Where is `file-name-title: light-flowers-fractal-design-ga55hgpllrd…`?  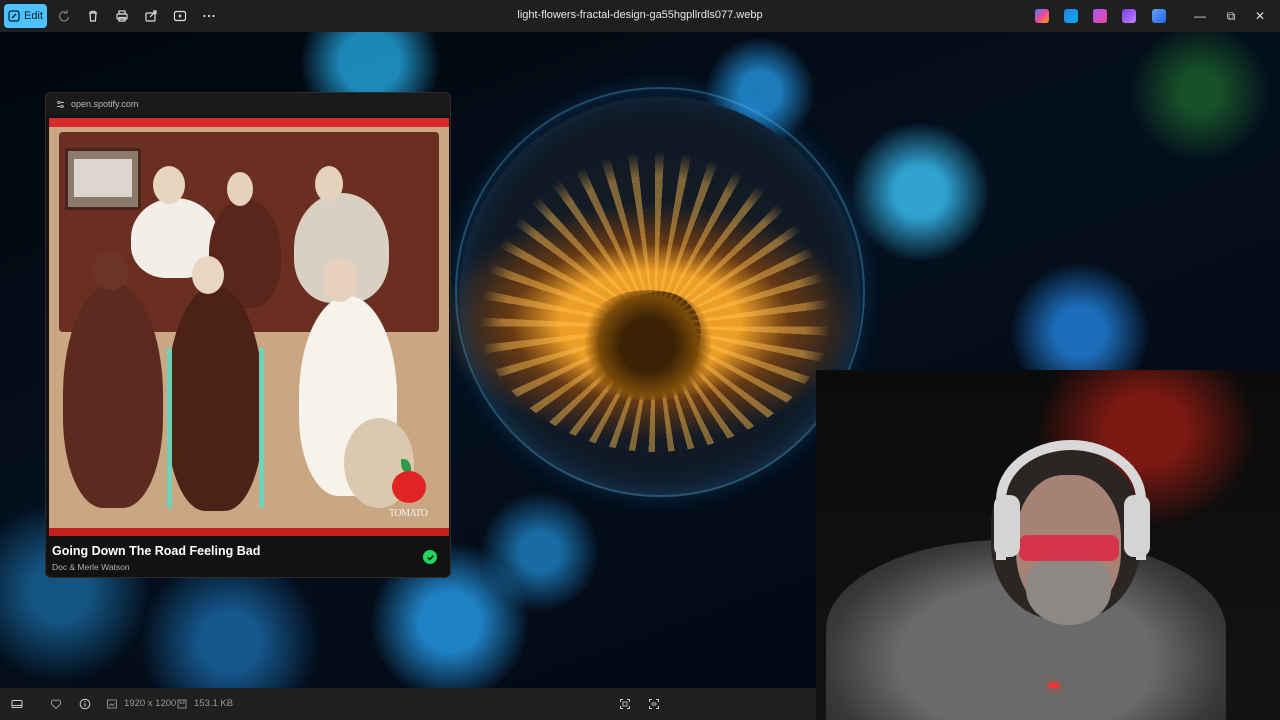
file-name-title: light-flowers-fractal-design-ga55hgpllrd… is located at coordinates (640, 15).